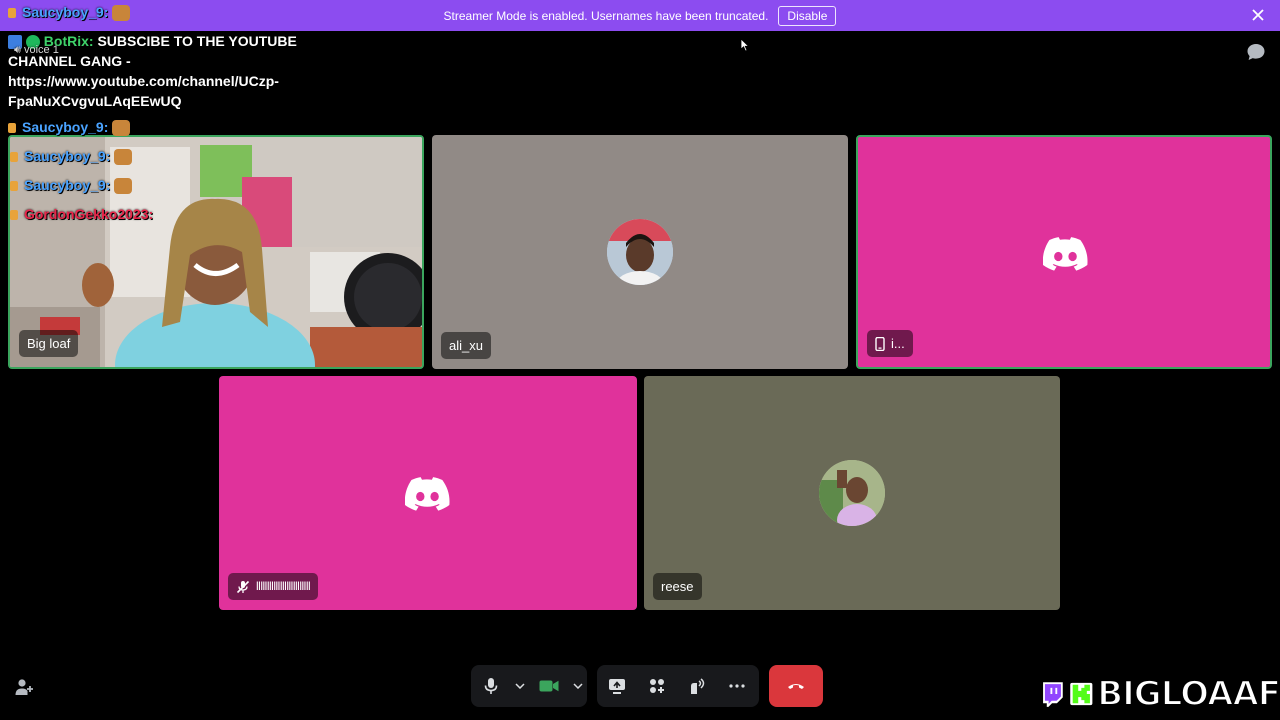 This screenshot has height=720, width=1280. I want to click on call-actions-controls, so click(678, 686).